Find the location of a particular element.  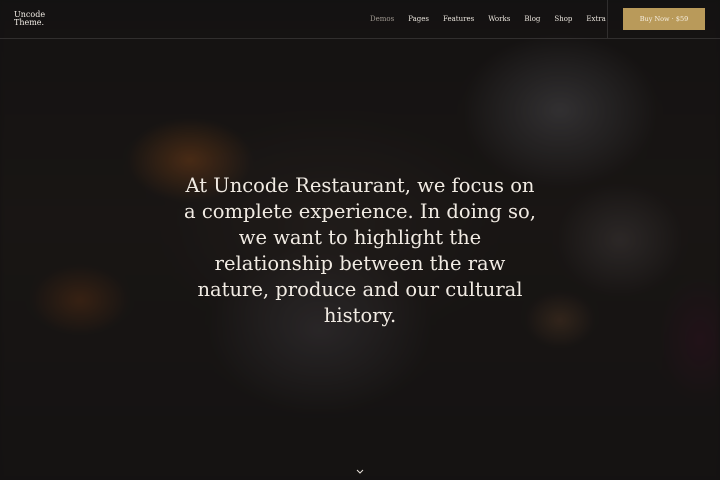

header-divider is located at coordinates (607, 19).